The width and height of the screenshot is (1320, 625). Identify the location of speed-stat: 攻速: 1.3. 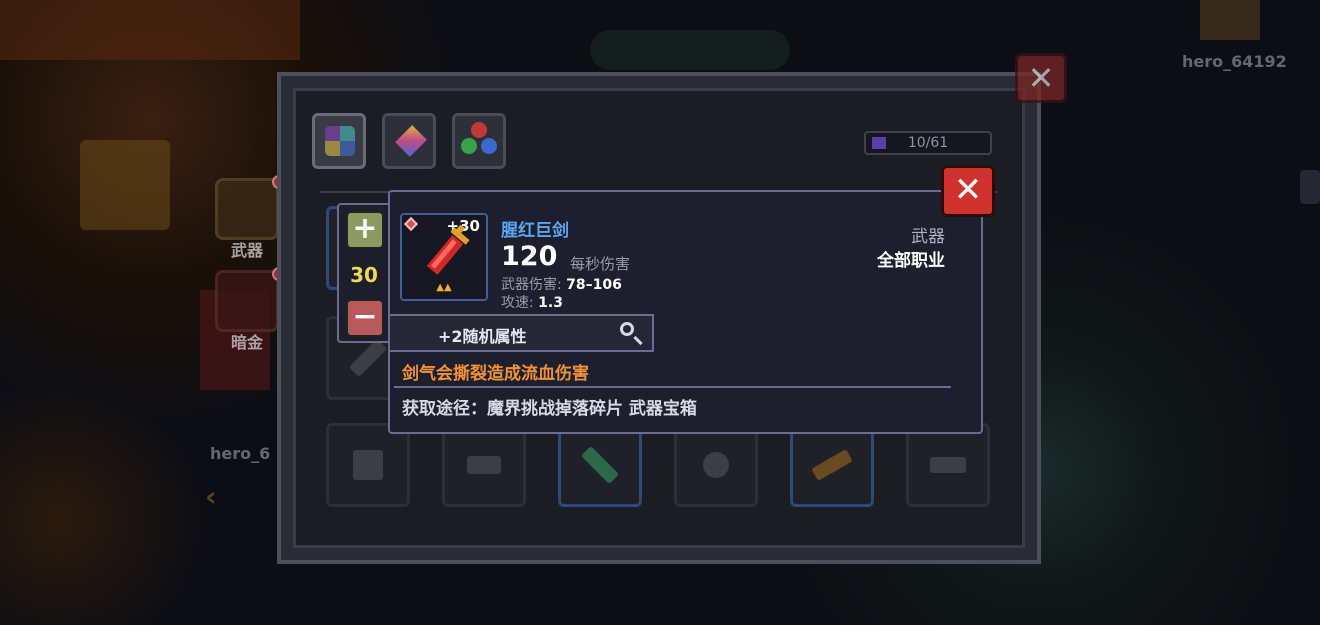
(532, 302).